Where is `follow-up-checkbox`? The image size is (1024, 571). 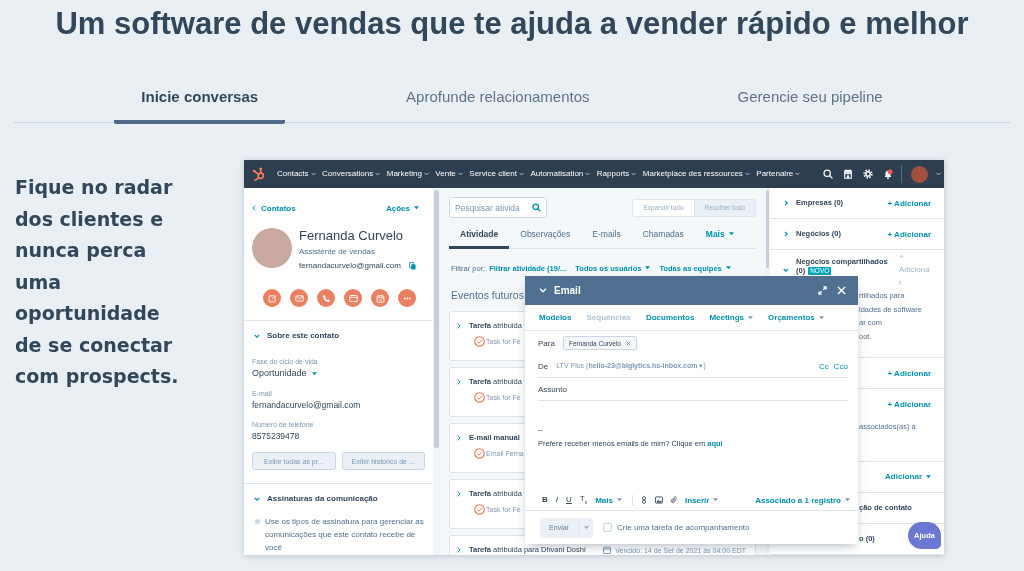
follow-up-checkbox is located at coordinates (607, 527).